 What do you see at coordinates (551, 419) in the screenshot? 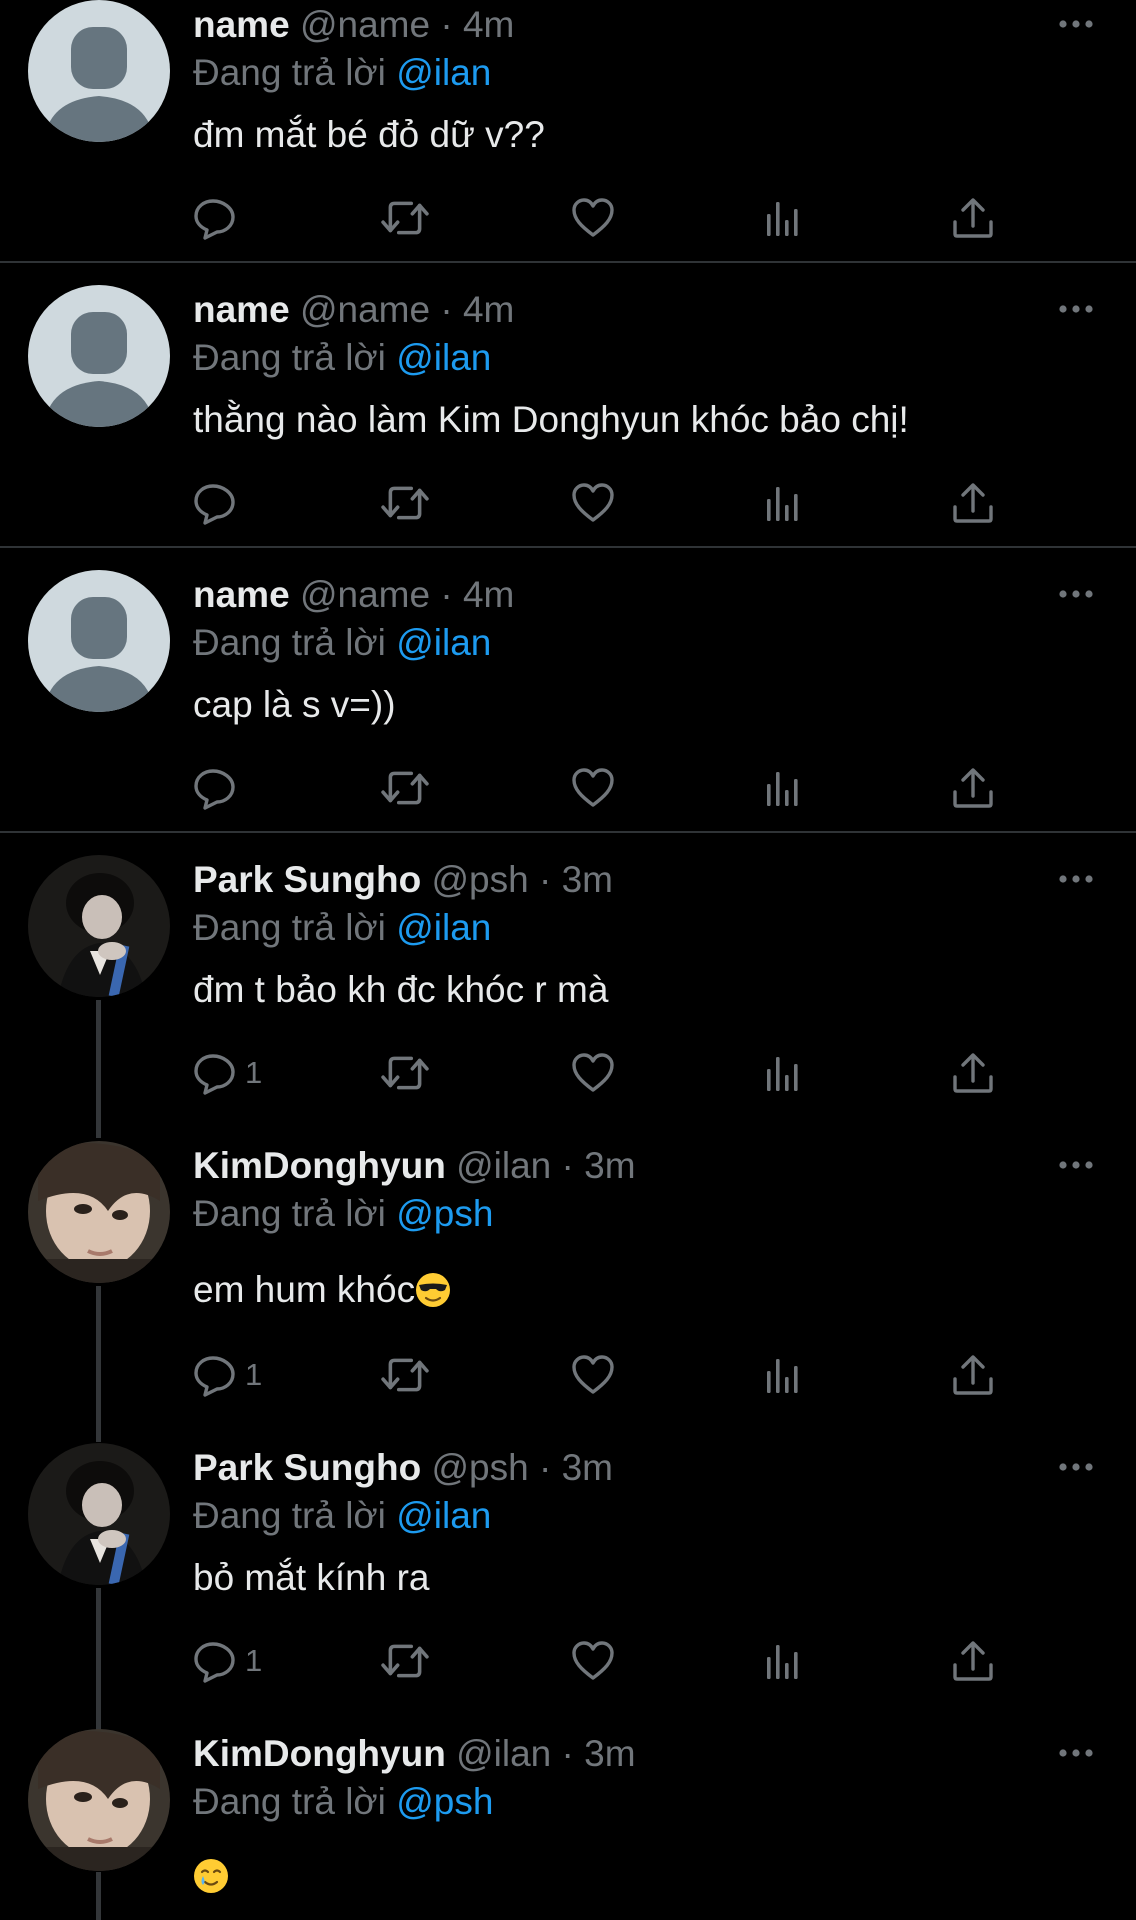
I see `tweet-text: thằng nào làm Kim Donghyun khóc bảo chị!` at bounding box center [551, 419].